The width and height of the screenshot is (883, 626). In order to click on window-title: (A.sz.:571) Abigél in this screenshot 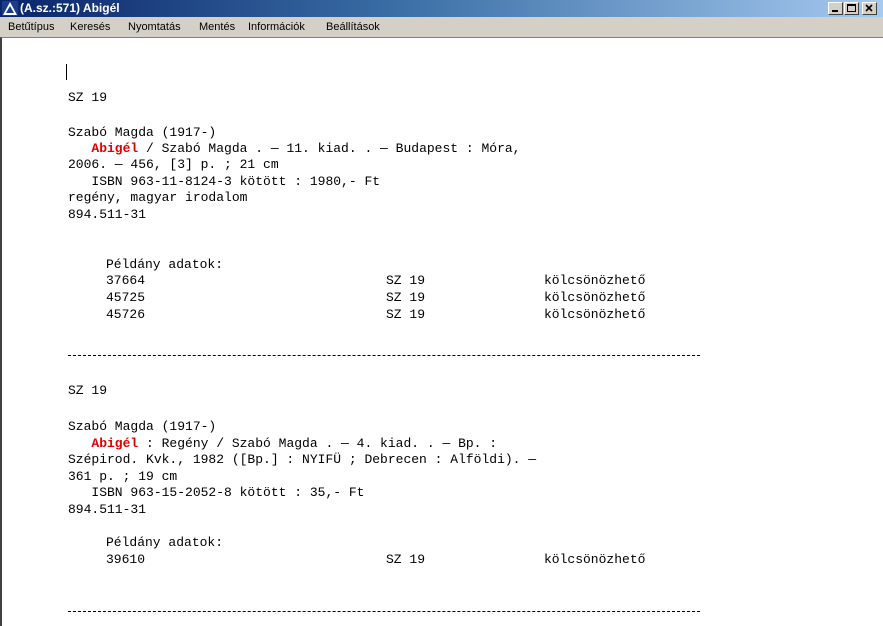, I will do `click(70, 8)`.